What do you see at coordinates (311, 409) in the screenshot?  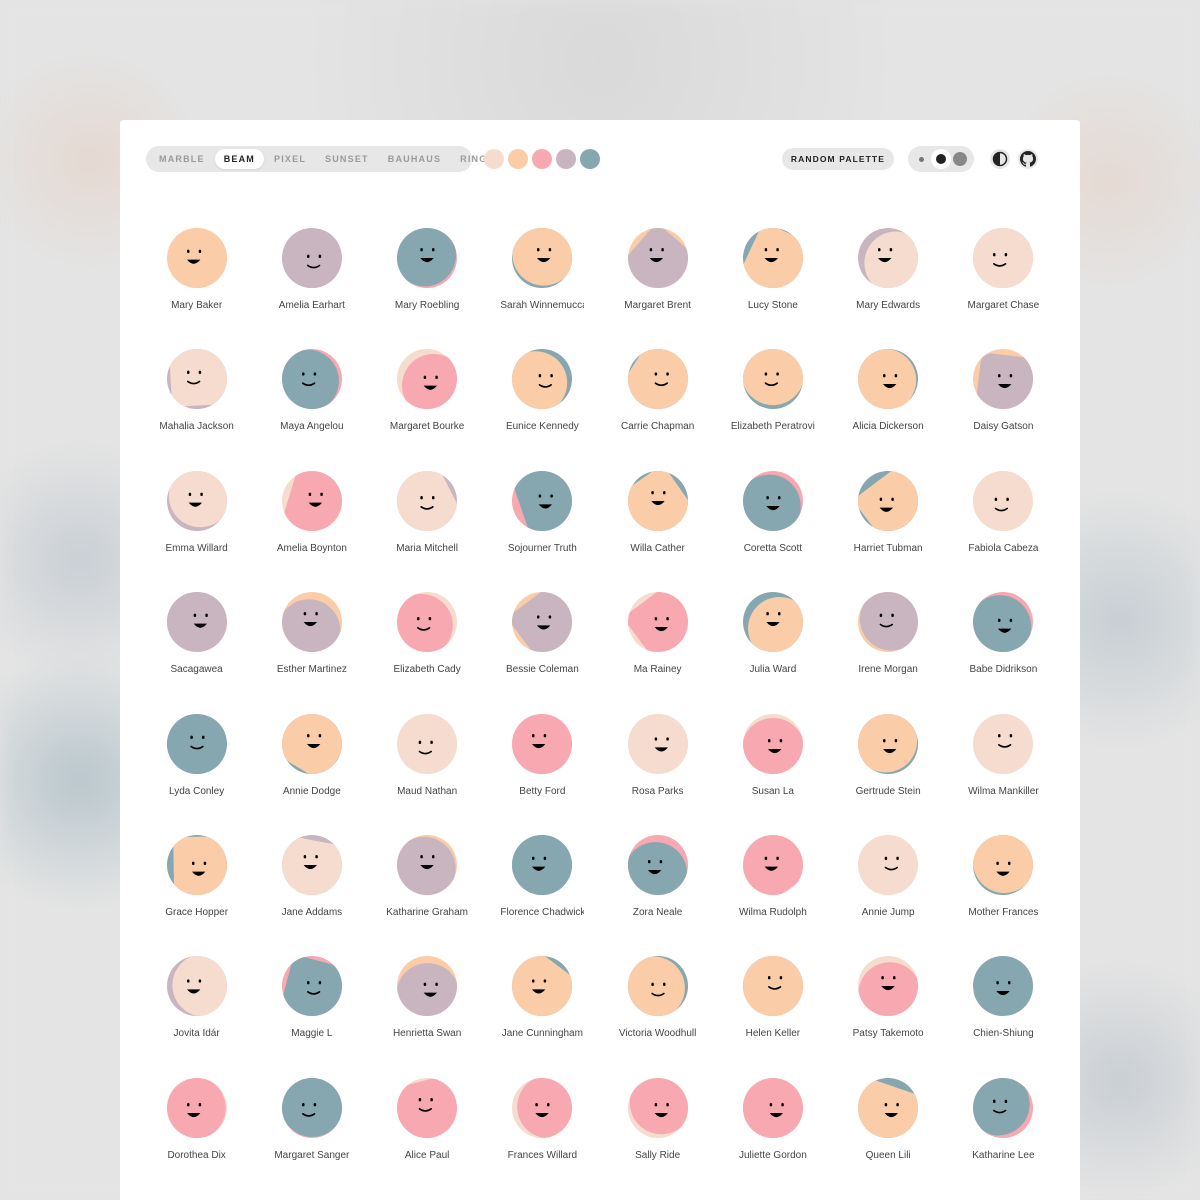 I see `avatar-card: Maya Angelou` at bounding box center [311, 409].